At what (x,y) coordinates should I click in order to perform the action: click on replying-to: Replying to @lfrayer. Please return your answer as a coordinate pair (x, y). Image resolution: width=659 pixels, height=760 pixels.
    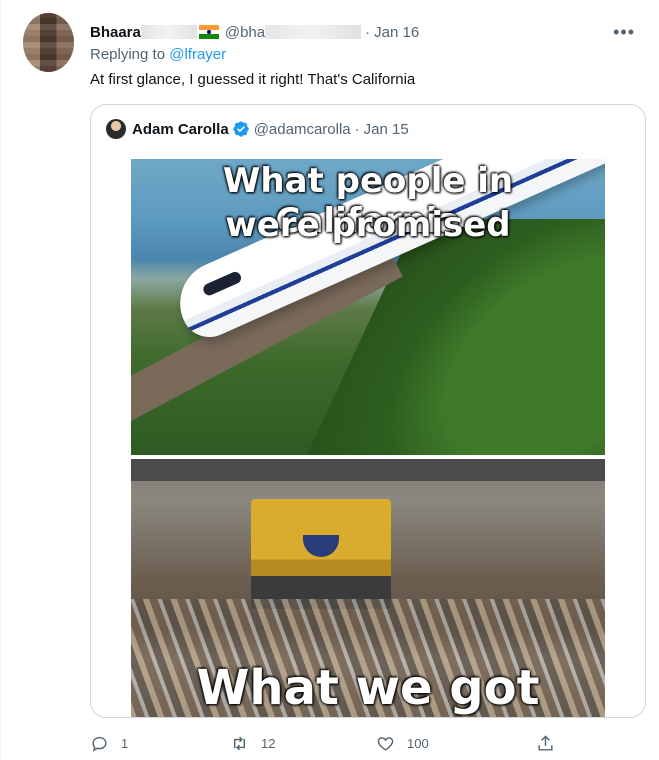
    Looking at the image, I should click on (158, 54).